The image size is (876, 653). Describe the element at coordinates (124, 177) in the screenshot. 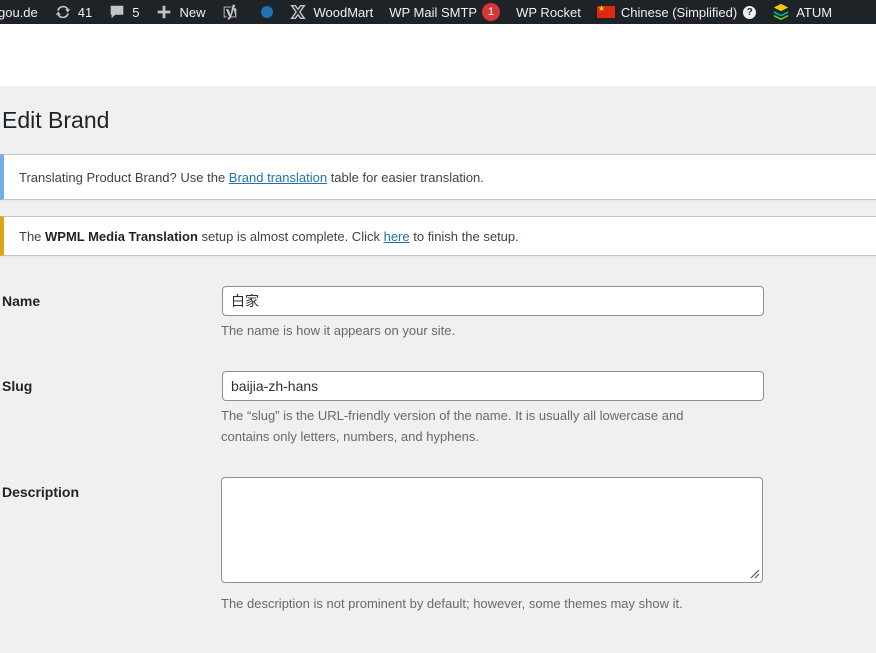

I see `notice-text-before: Translating Product Brand? Use the` at that location.